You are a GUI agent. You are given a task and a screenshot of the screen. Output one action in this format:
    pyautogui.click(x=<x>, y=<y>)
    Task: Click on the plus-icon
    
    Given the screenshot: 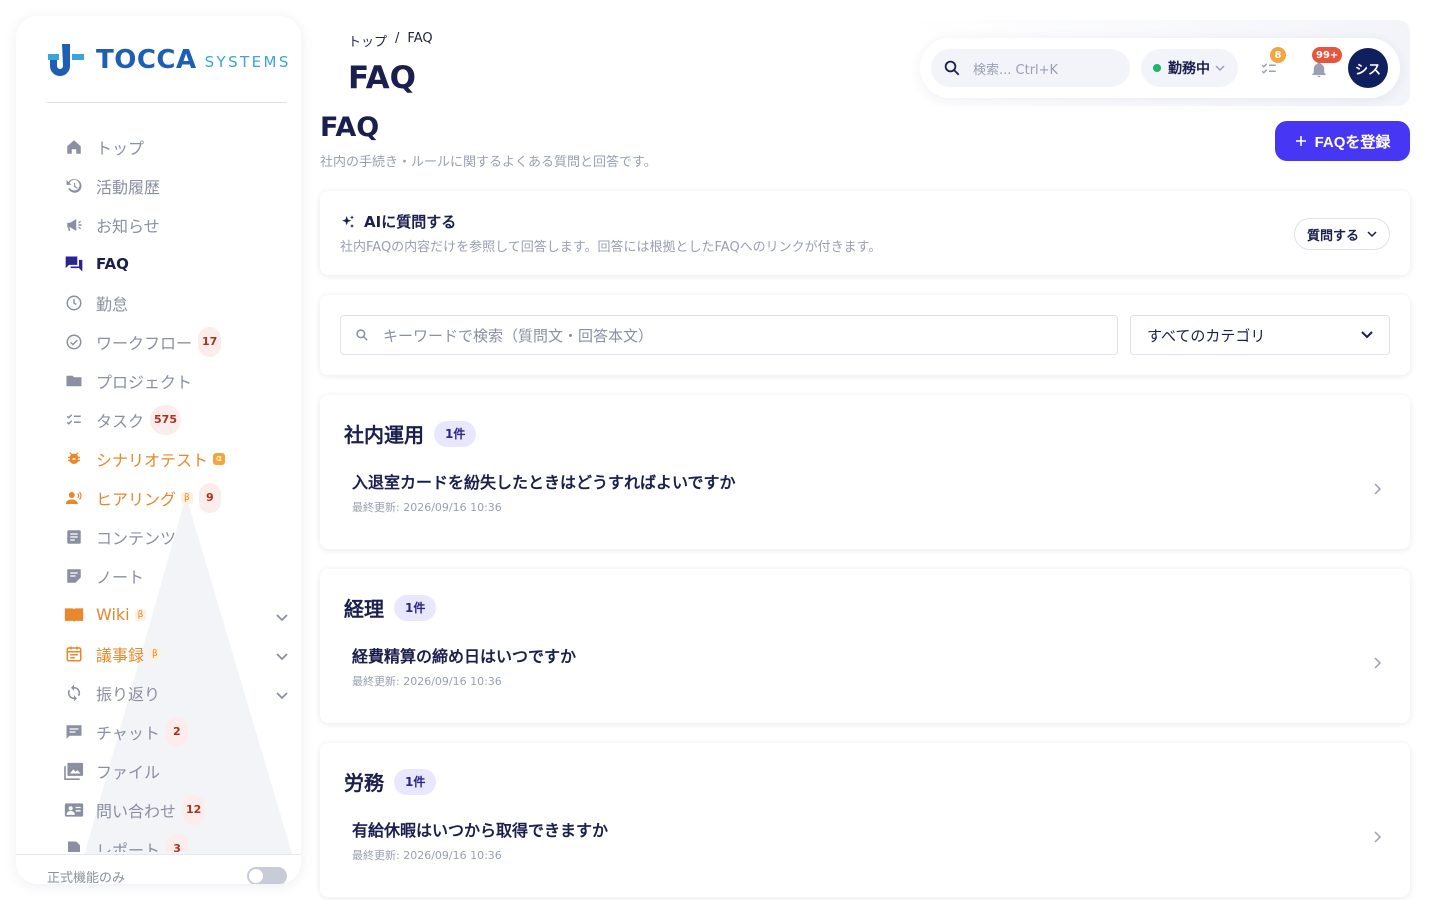 What is the action you would take?
    pyautogui.click(x=1300, y=141)
    